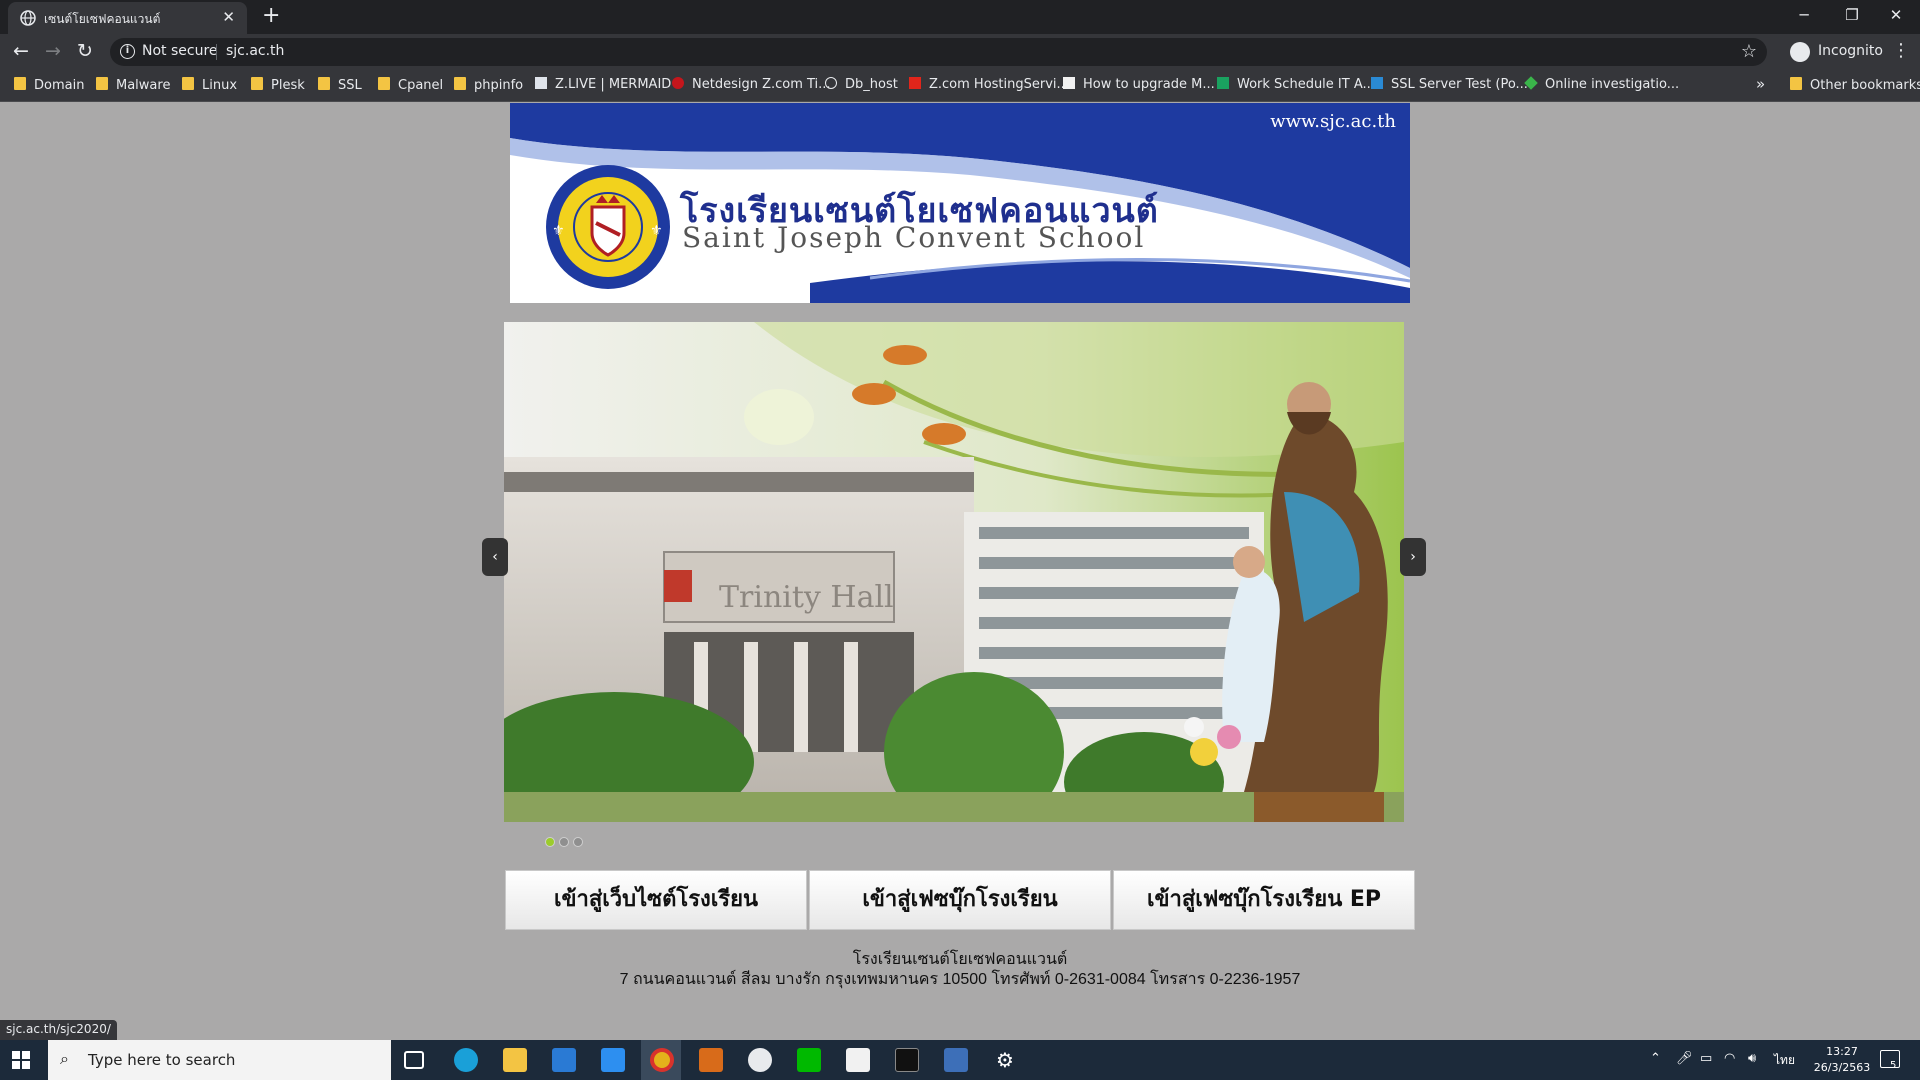  Describe the element at coordinates (1784, 1060) in the screenshot. I see `language-indicator: ไทย` at that location.